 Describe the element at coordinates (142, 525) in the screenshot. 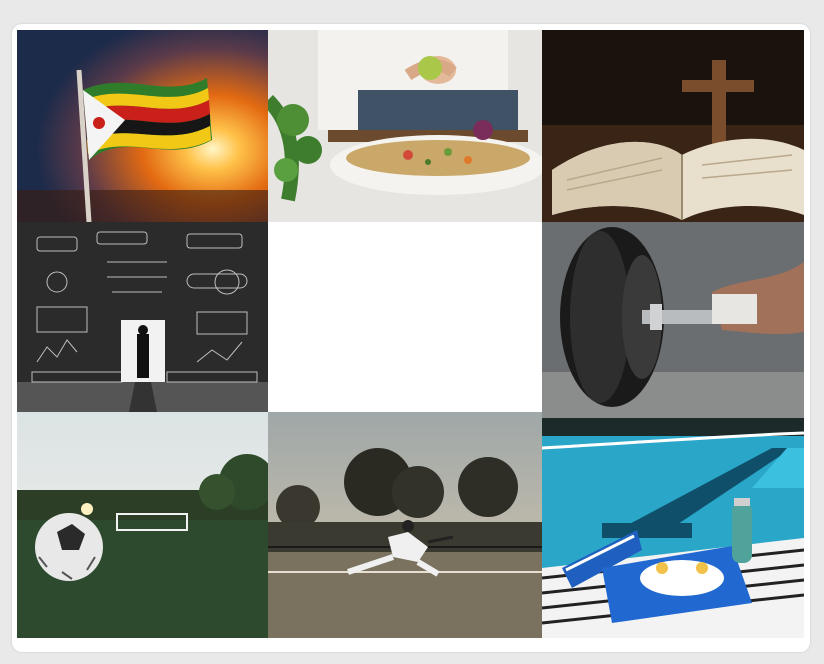

I see `image-soccer-ball` at that location.